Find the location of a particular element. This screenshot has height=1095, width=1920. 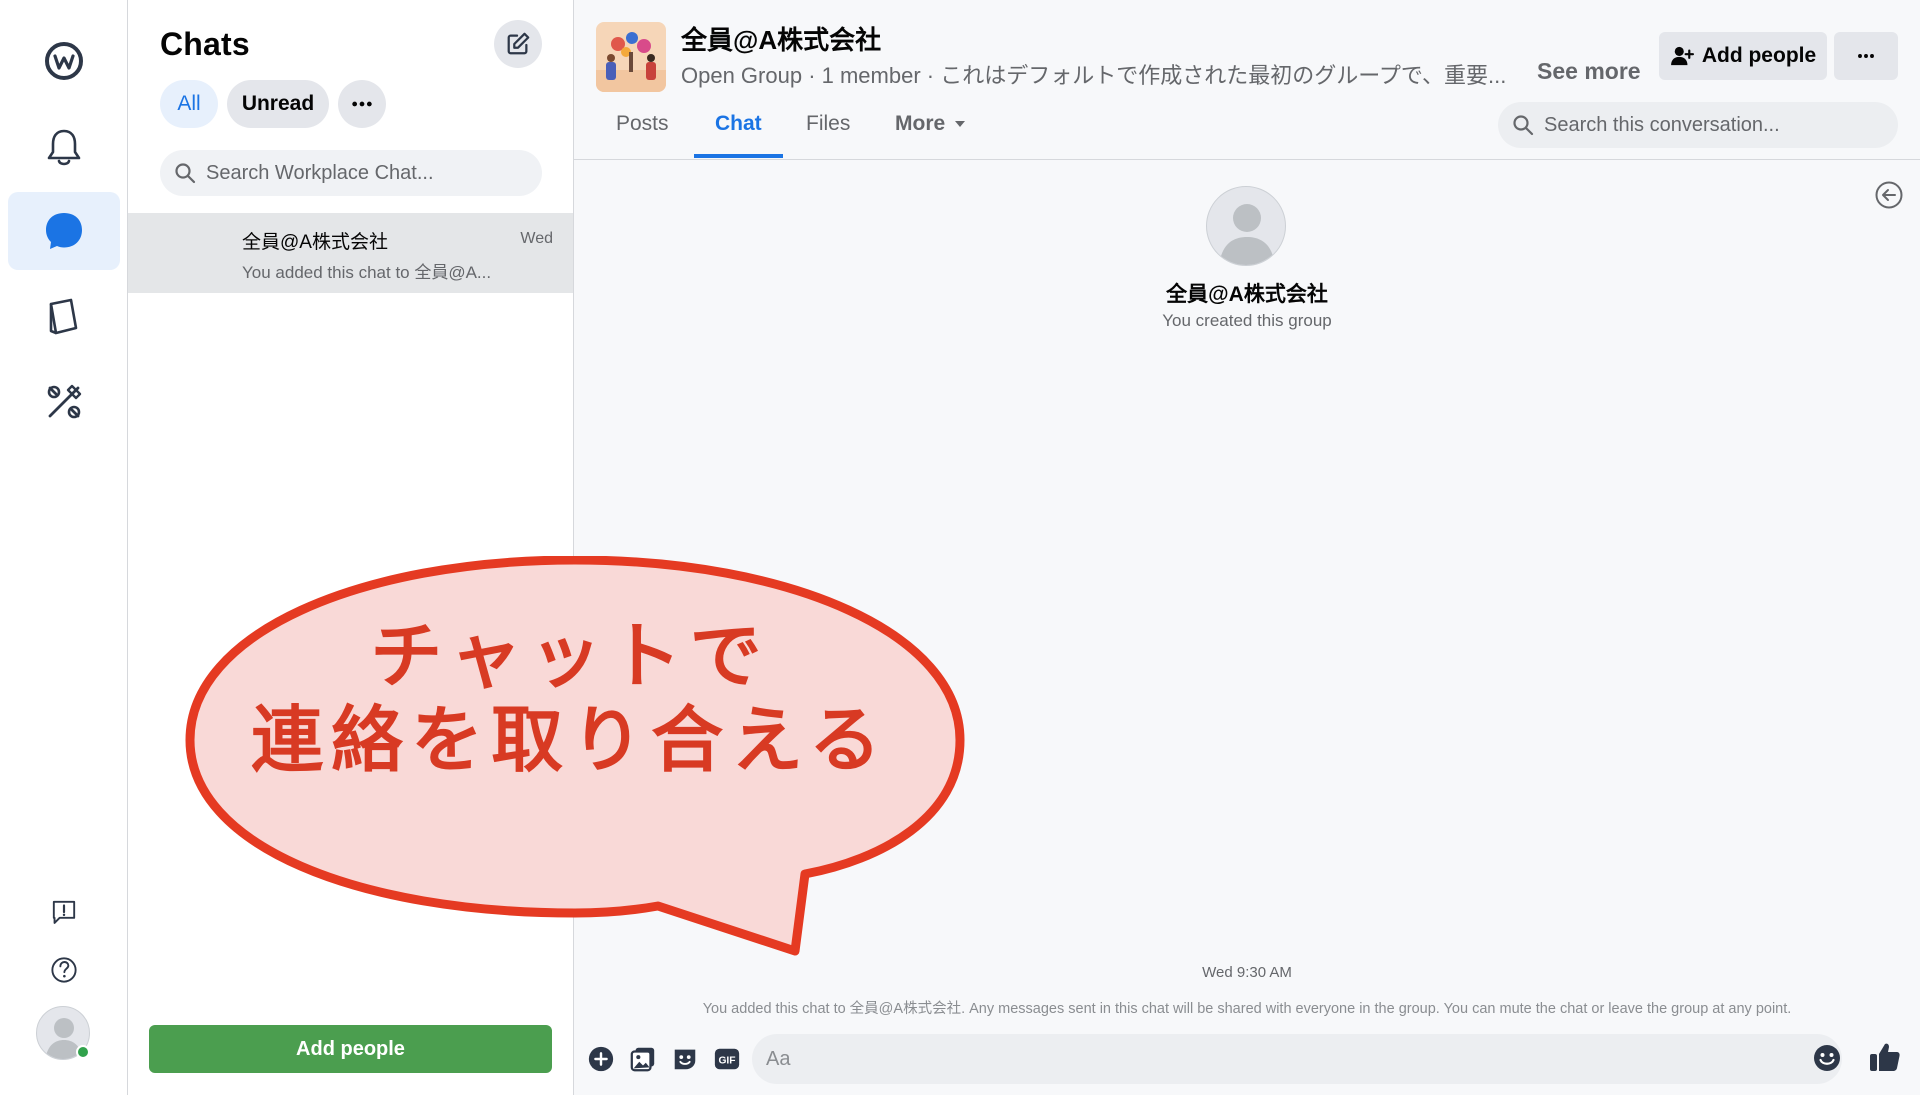

thumbs-up-icon is located at coordinates (1885, 1057).